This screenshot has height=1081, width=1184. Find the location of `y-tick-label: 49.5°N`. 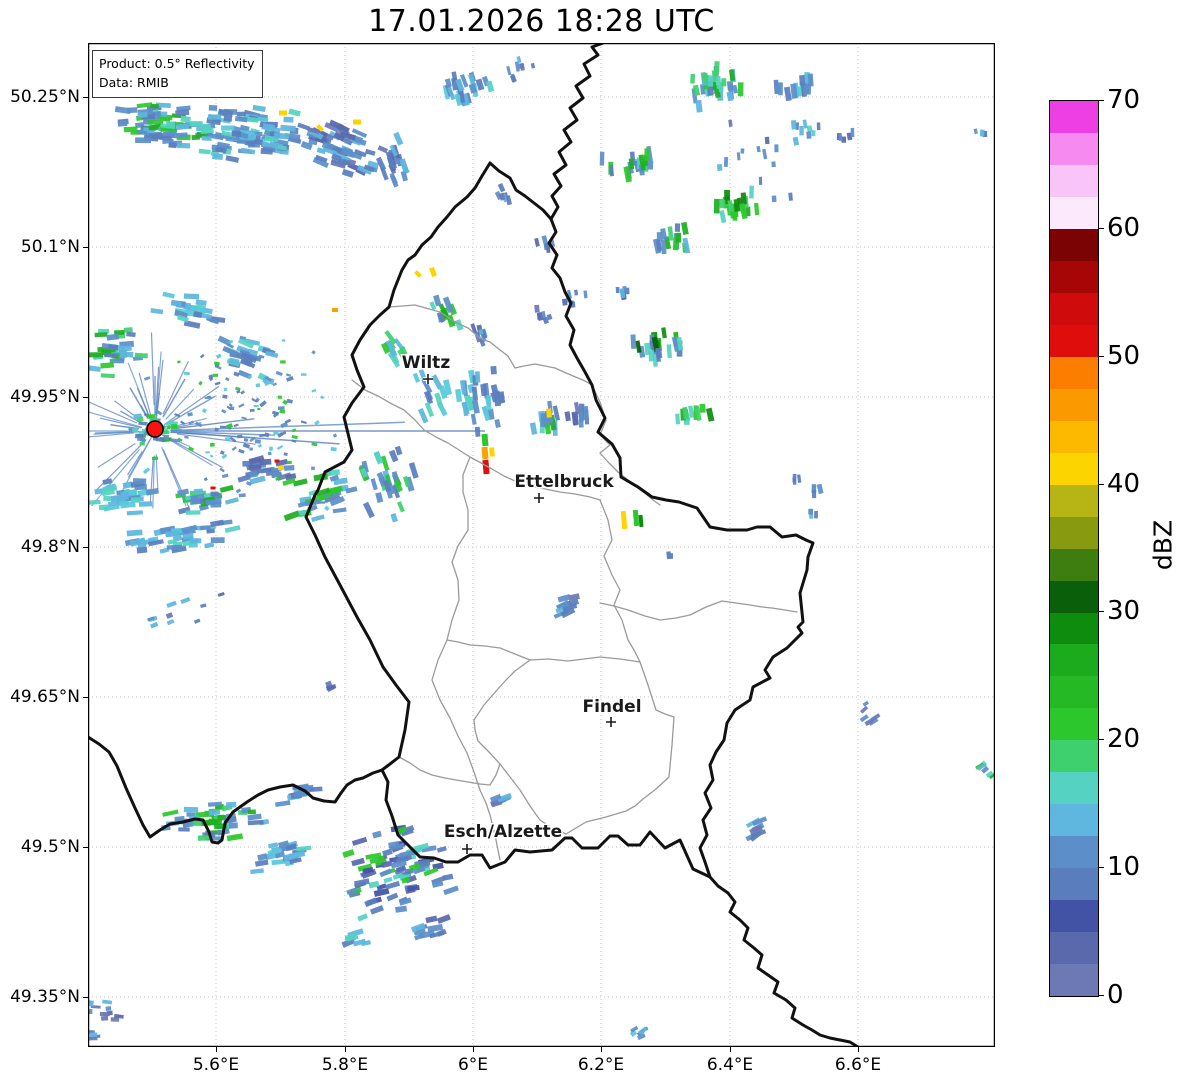

y-tick-label: 49.5°N is located at coordinates (50, 847).